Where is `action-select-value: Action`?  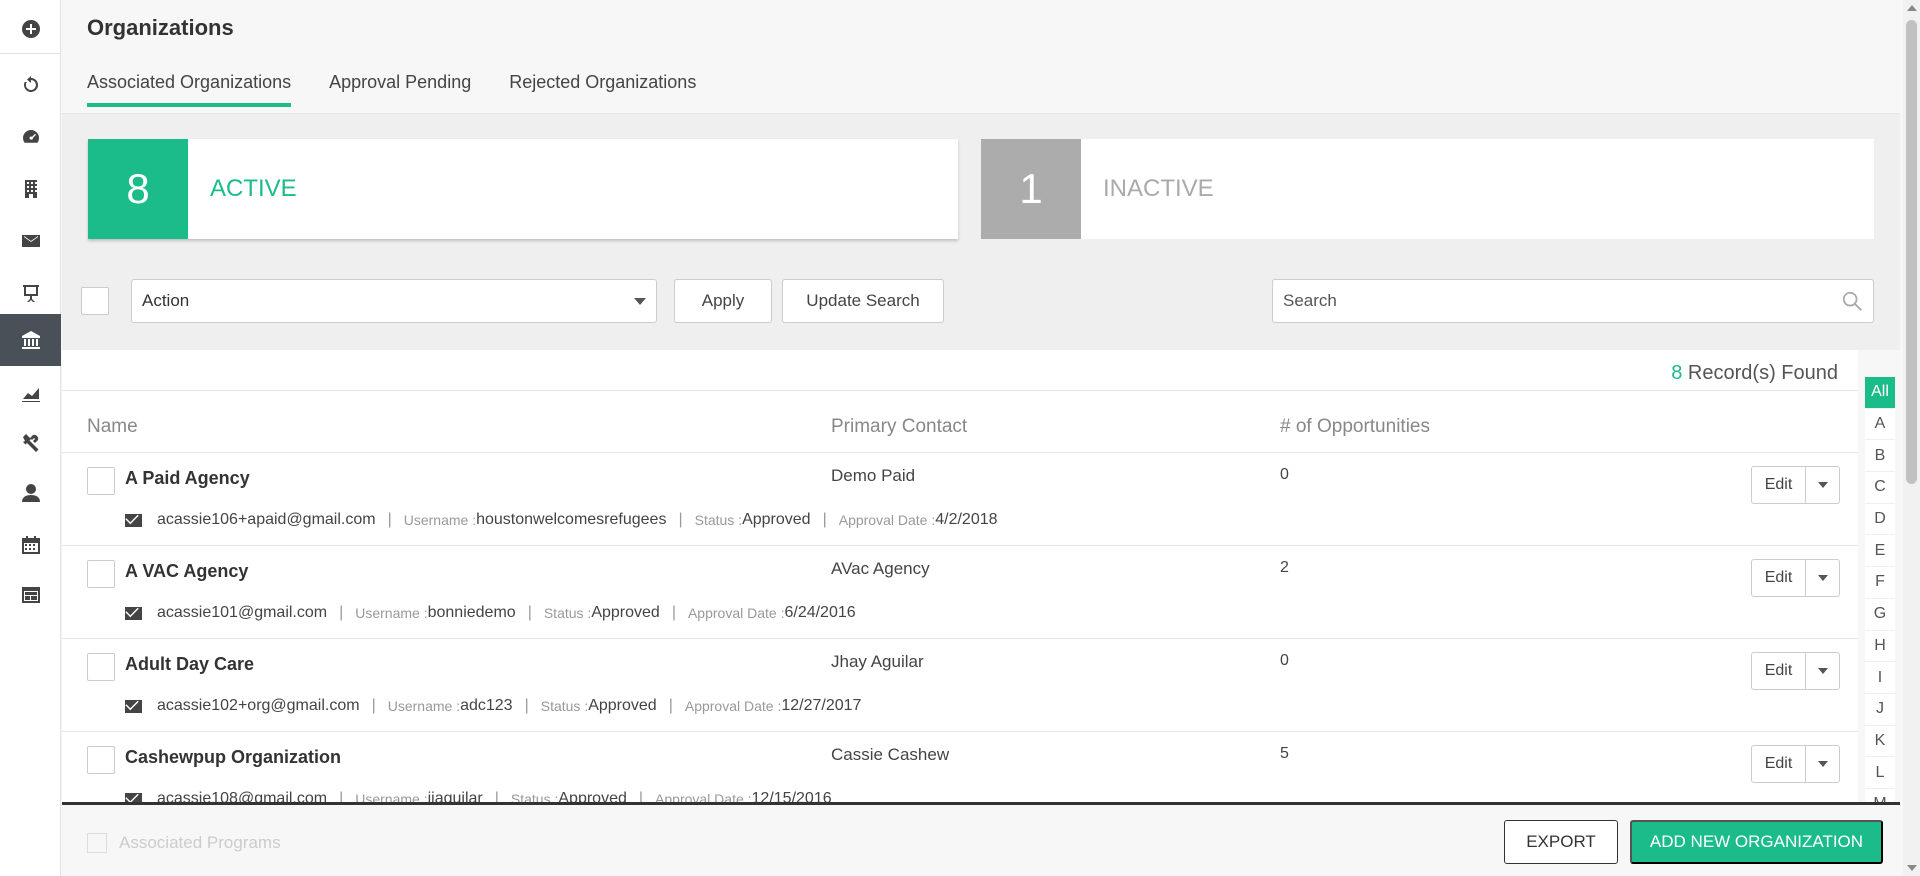 action-select-value: Action is located at coordinates (166, 300).